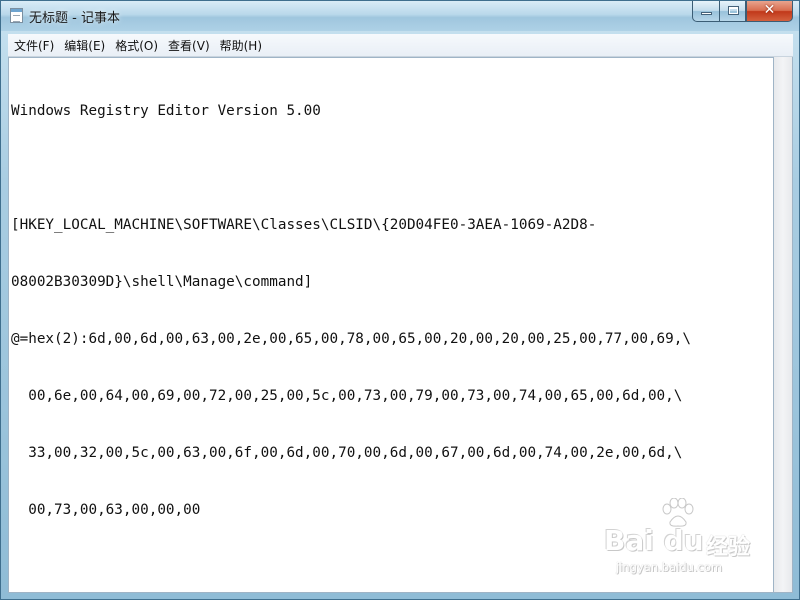  What do you see at coordinates (400, 16) in the screenshot?
I see `title-bar: 无标题 - 记事本 ✕` at bounding box center [400, 16].